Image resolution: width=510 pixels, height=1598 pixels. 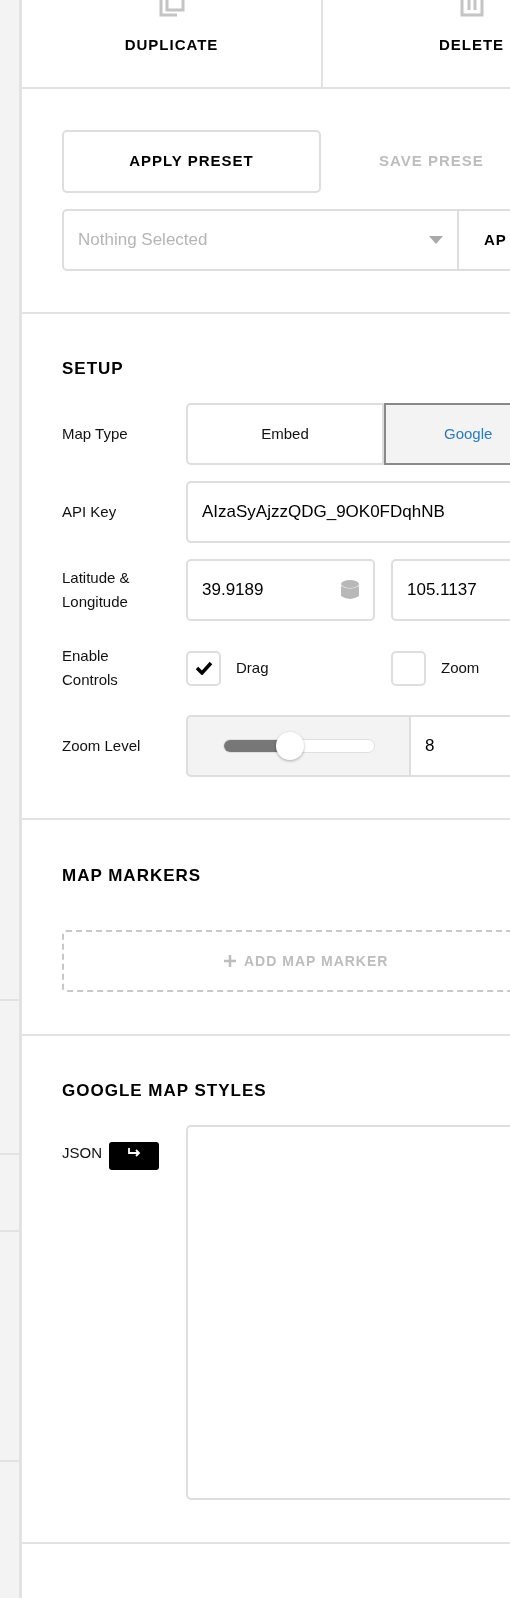 I want to click on map-type-tab: Google, so click(x=447, y=434).